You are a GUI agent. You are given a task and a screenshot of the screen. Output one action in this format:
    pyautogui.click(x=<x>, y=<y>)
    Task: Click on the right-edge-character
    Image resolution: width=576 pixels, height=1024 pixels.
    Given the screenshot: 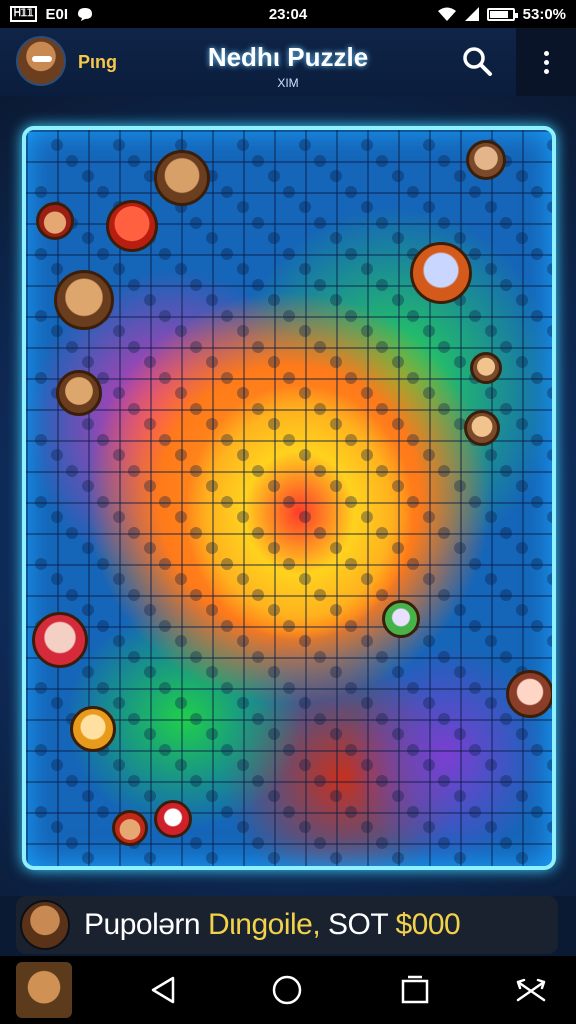 What is the action you would take?
    pyautogui.click(x=529, y=694)
    